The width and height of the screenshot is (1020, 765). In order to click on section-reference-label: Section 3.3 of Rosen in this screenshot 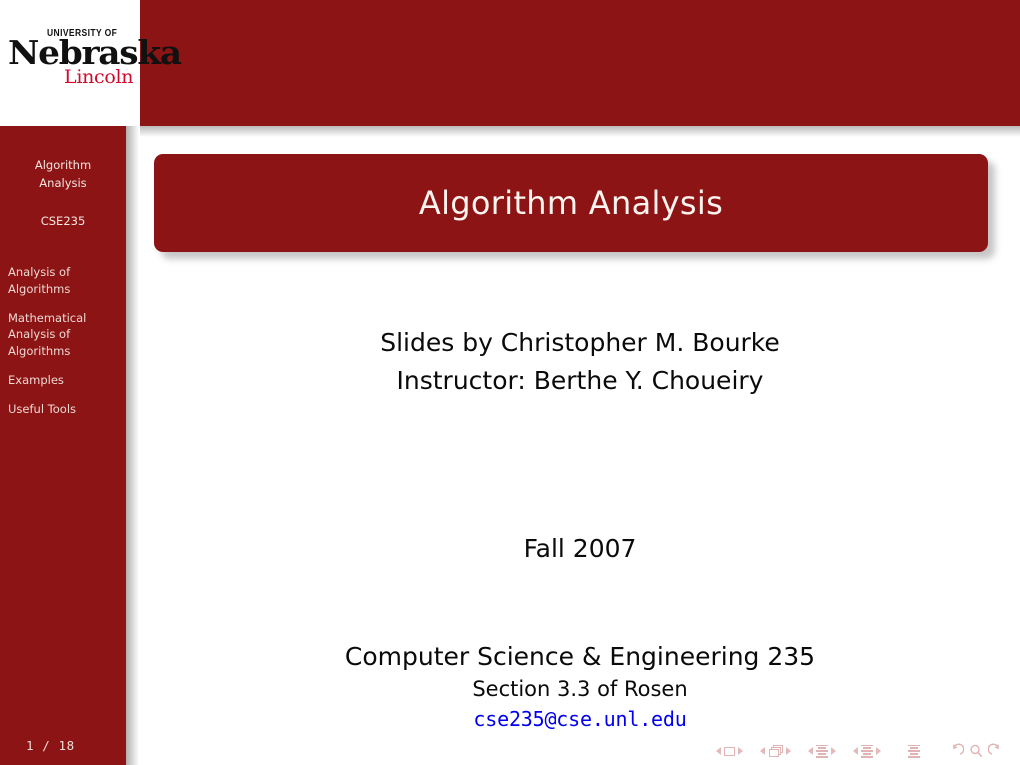, I will do `click(580, 689)`.